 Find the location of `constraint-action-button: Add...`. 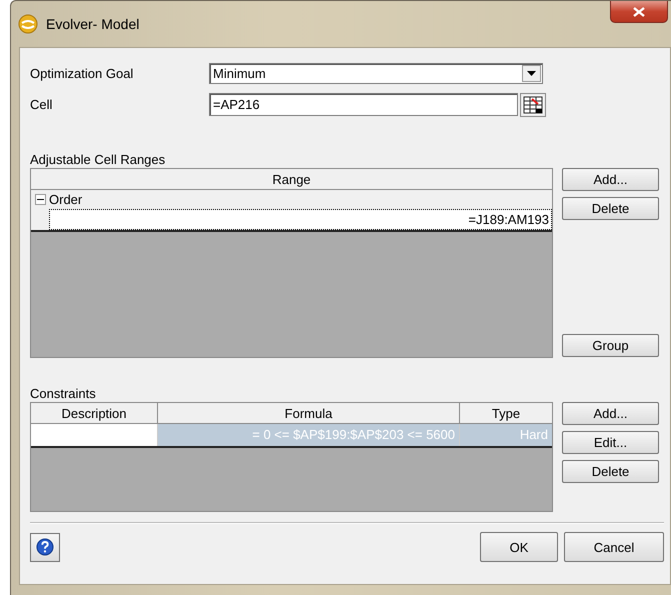

constraint-action-button: Add... is located at coordinates (610, 413).